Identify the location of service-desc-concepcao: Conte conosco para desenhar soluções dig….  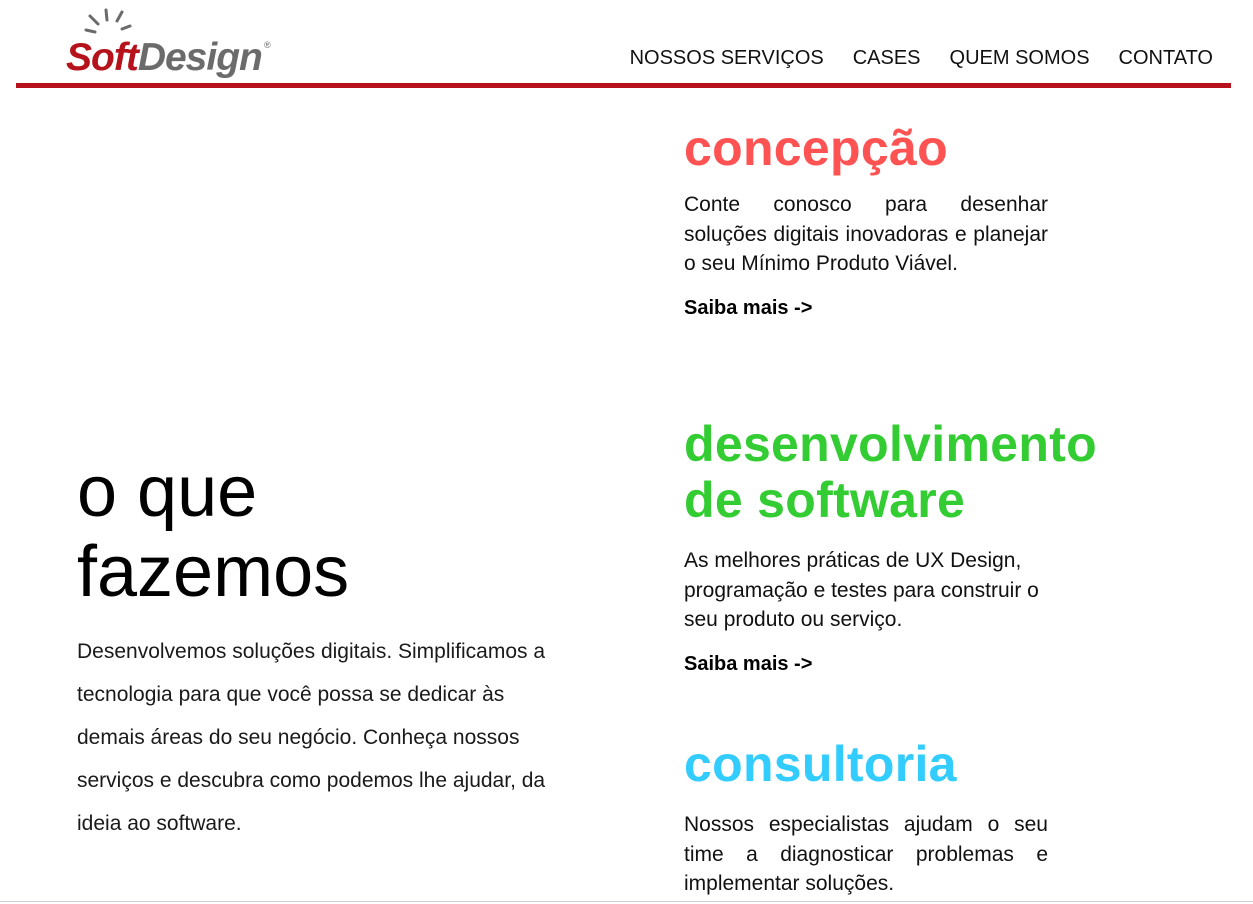
(866, 234).